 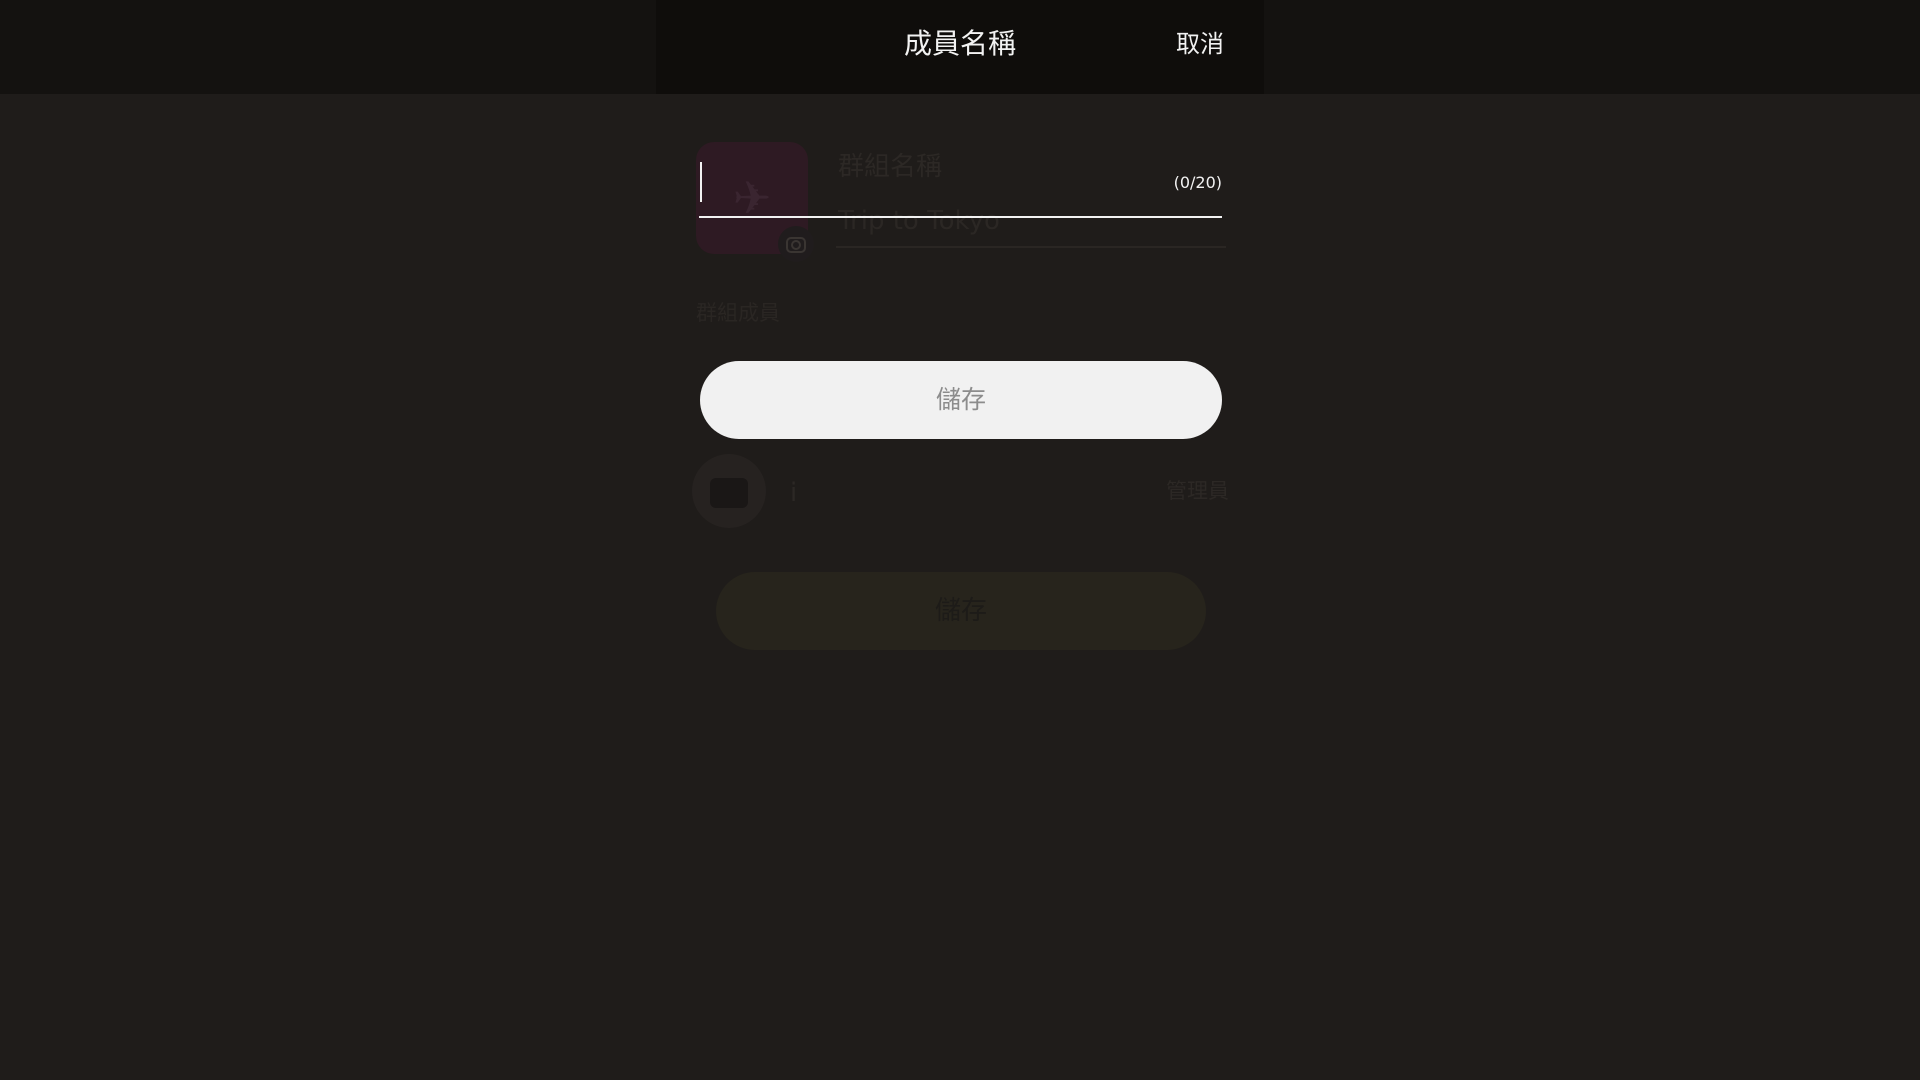 What do you see at coordinates (929, 181) in the screenshot?
I see `member-name-input` at bounding box center [929, 181].